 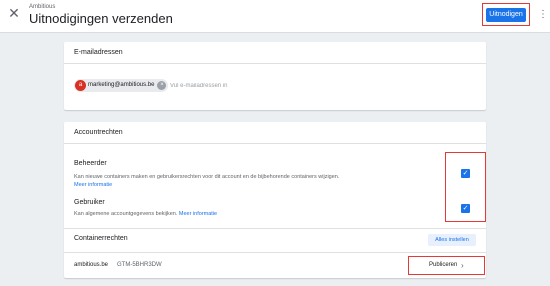 I want to click on close-icon: ✕, so click(x=14, y=13).